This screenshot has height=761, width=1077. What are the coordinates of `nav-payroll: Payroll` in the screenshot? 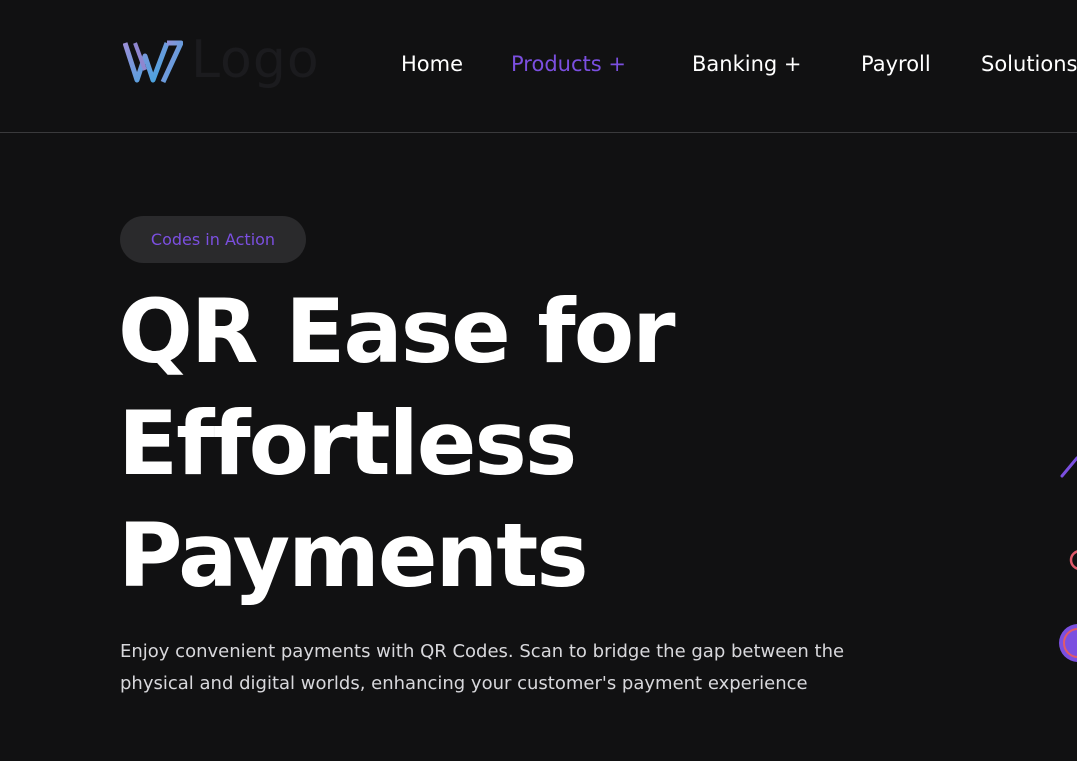 It's located at (896, 64).